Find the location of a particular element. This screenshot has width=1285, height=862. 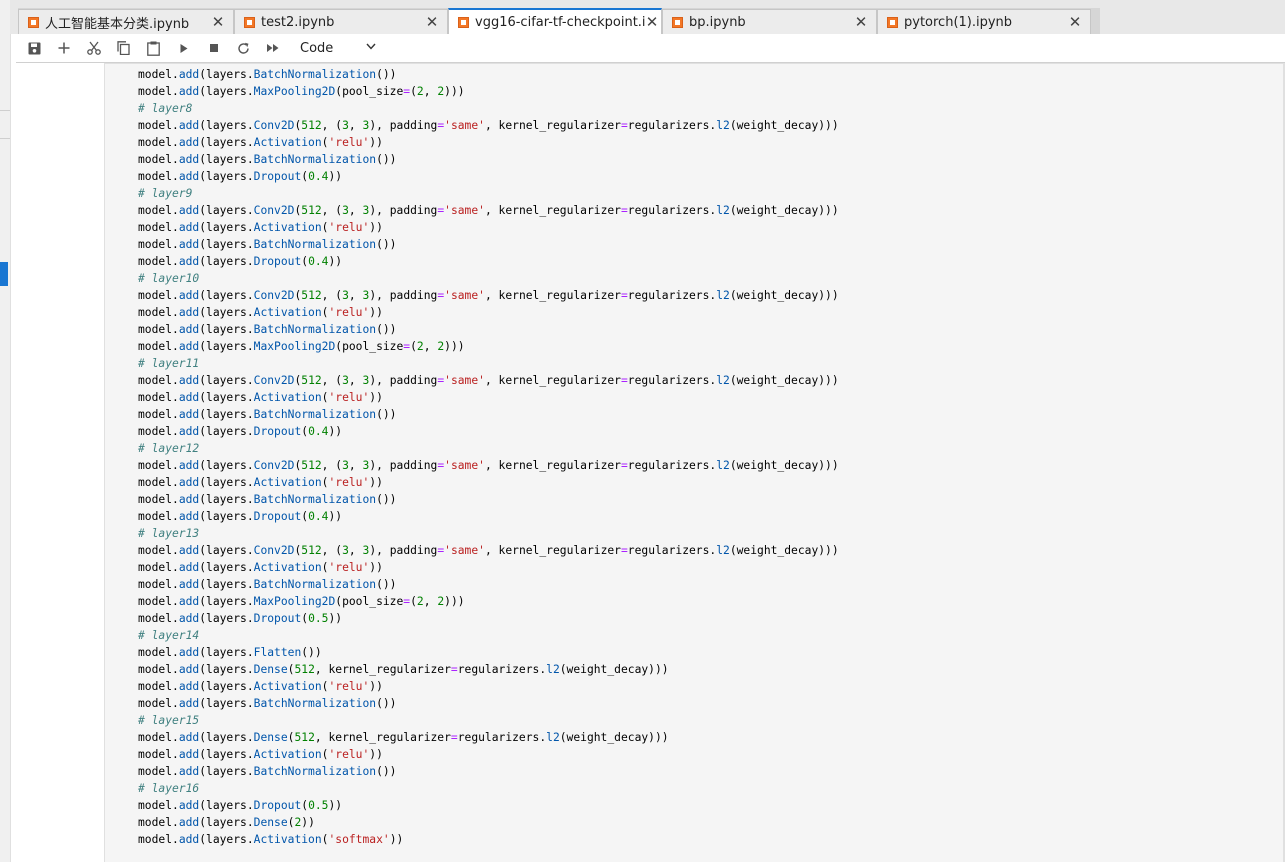

paste-button is located at coordinates (153, 48).